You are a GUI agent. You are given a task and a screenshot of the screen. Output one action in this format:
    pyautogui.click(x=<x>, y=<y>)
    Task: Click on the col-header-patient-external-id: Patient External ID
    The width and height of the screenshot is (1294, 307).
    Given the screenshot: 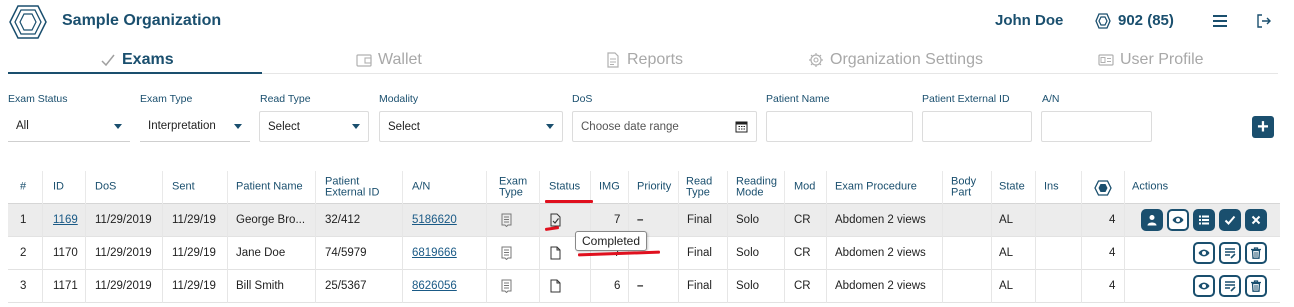 What is the action you would take?
    pyautogui.click(x=352, y=187)
    